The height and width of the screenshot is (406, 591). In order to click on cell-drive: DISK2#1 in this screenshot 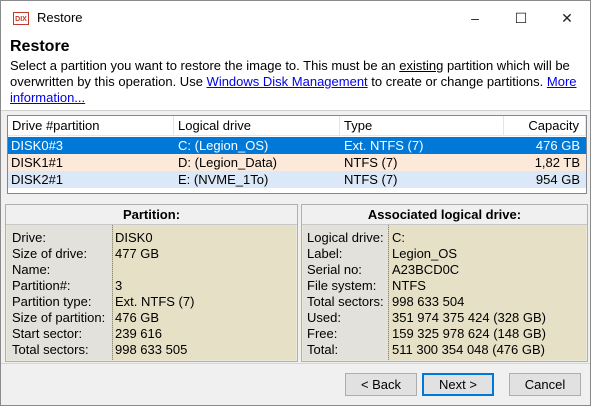, I will do `click(37, 179)`.